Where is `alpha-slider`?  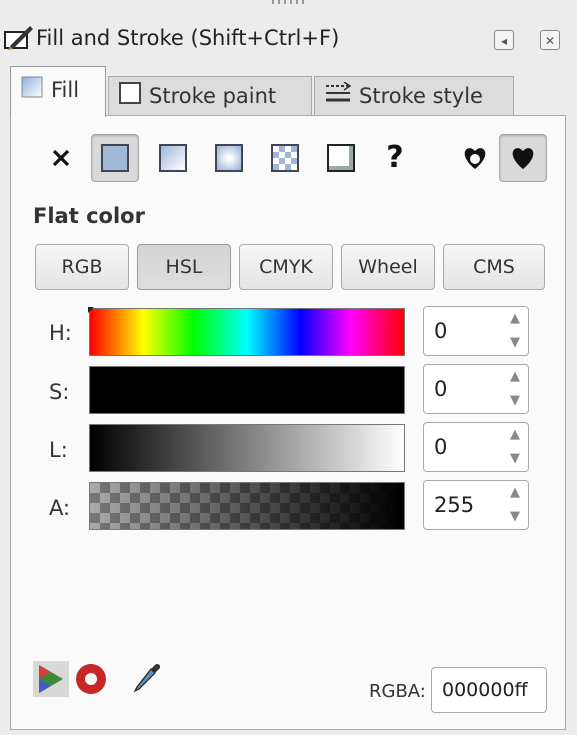
alpha-slider is located at coordinates (247, 506).